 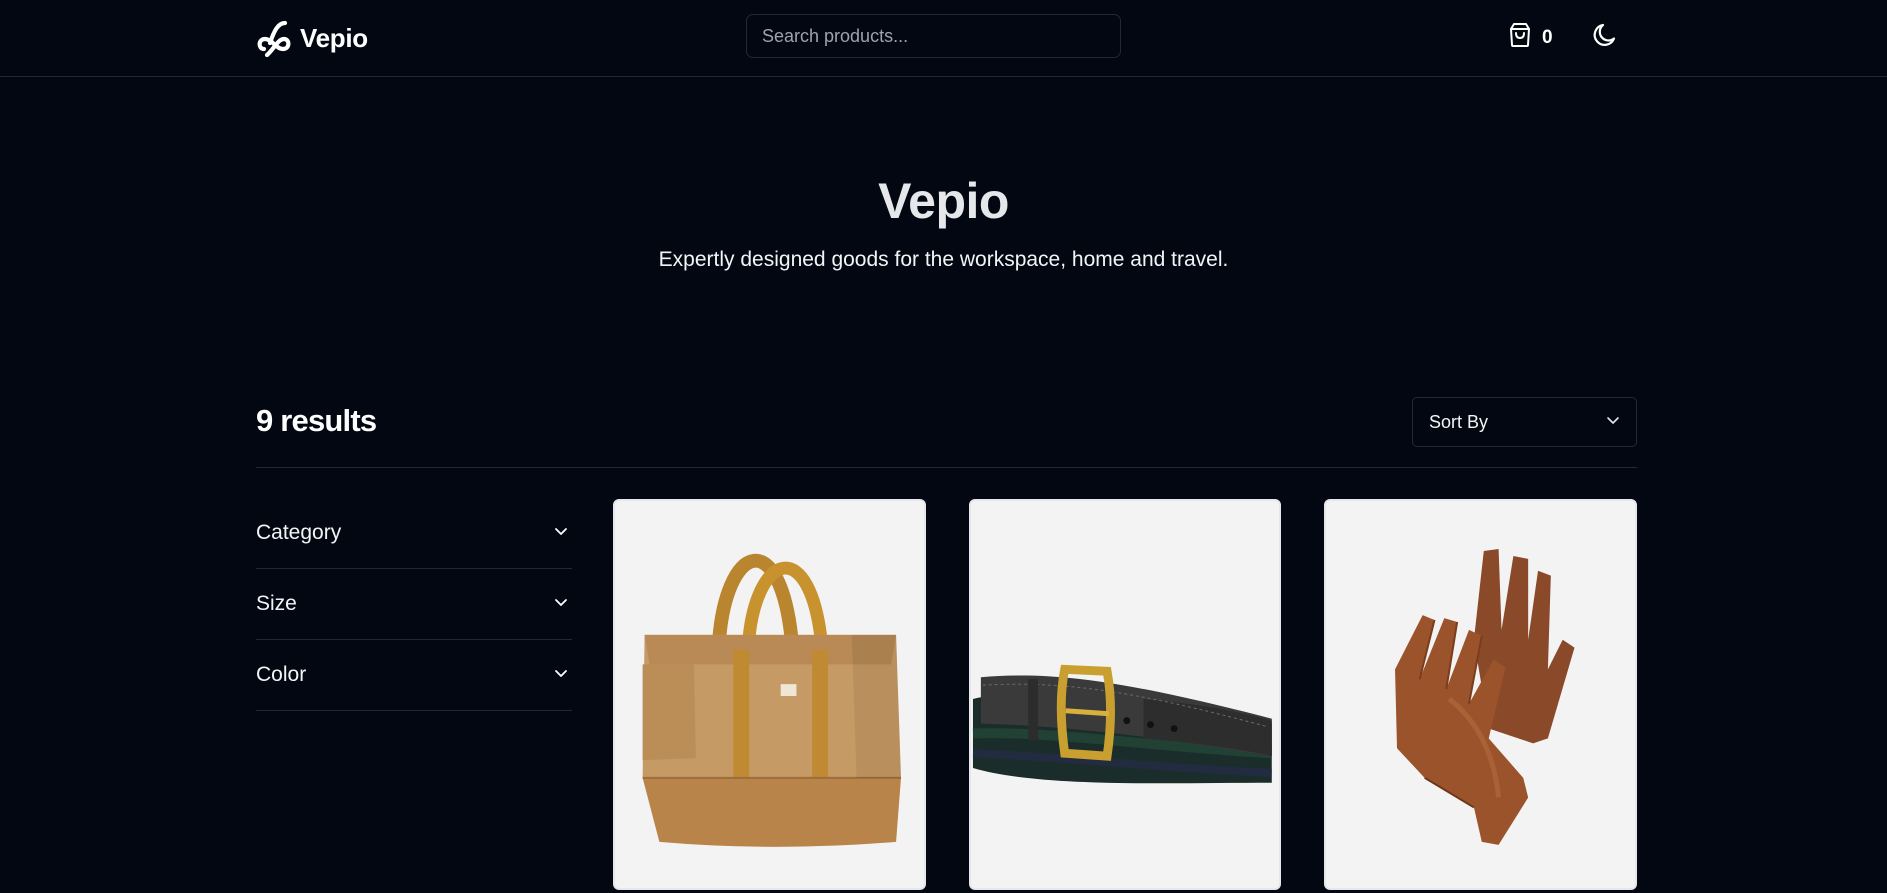 What do you see at coordinates (276, 603) in the screenshot?
I see `filter-label: Size` at bounding box center [276, 603].